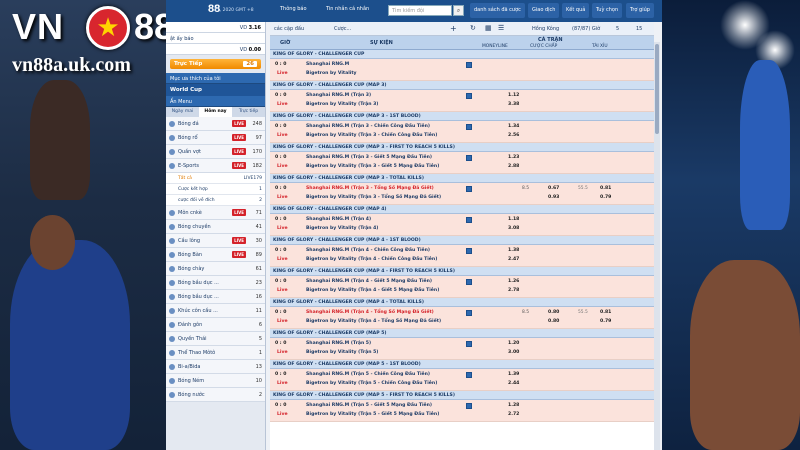 The image size is (800, 450). What do you see at coordinates (576, 10) in the screenshot?
I see `results-link: Kết quả` at bounding box center [576, 10].